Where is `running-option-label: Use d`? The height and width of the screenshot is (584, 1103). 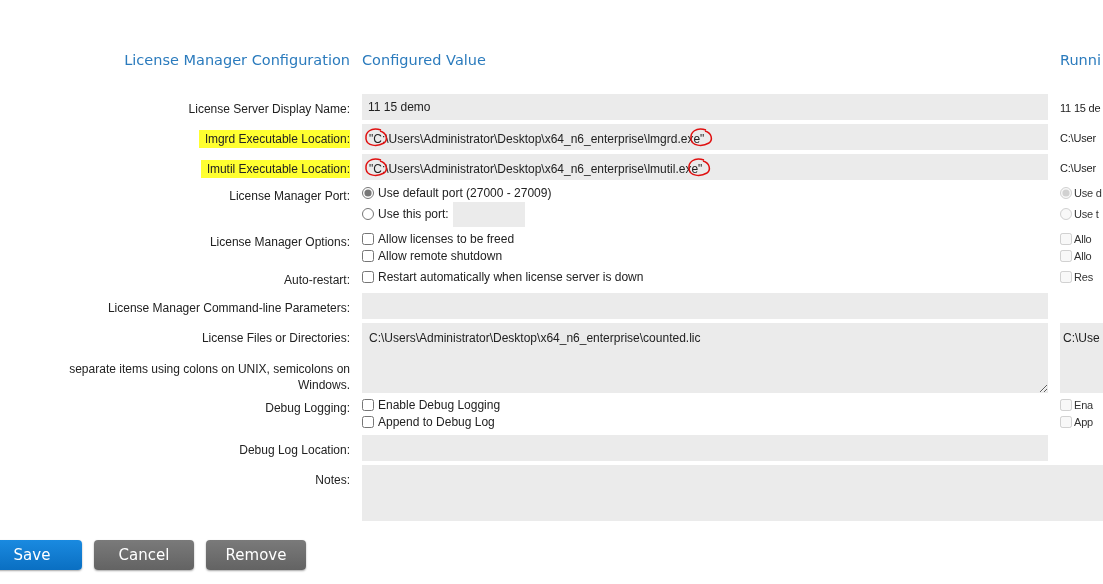 running-option-label: Use d is located at coordinates (1088, 193).